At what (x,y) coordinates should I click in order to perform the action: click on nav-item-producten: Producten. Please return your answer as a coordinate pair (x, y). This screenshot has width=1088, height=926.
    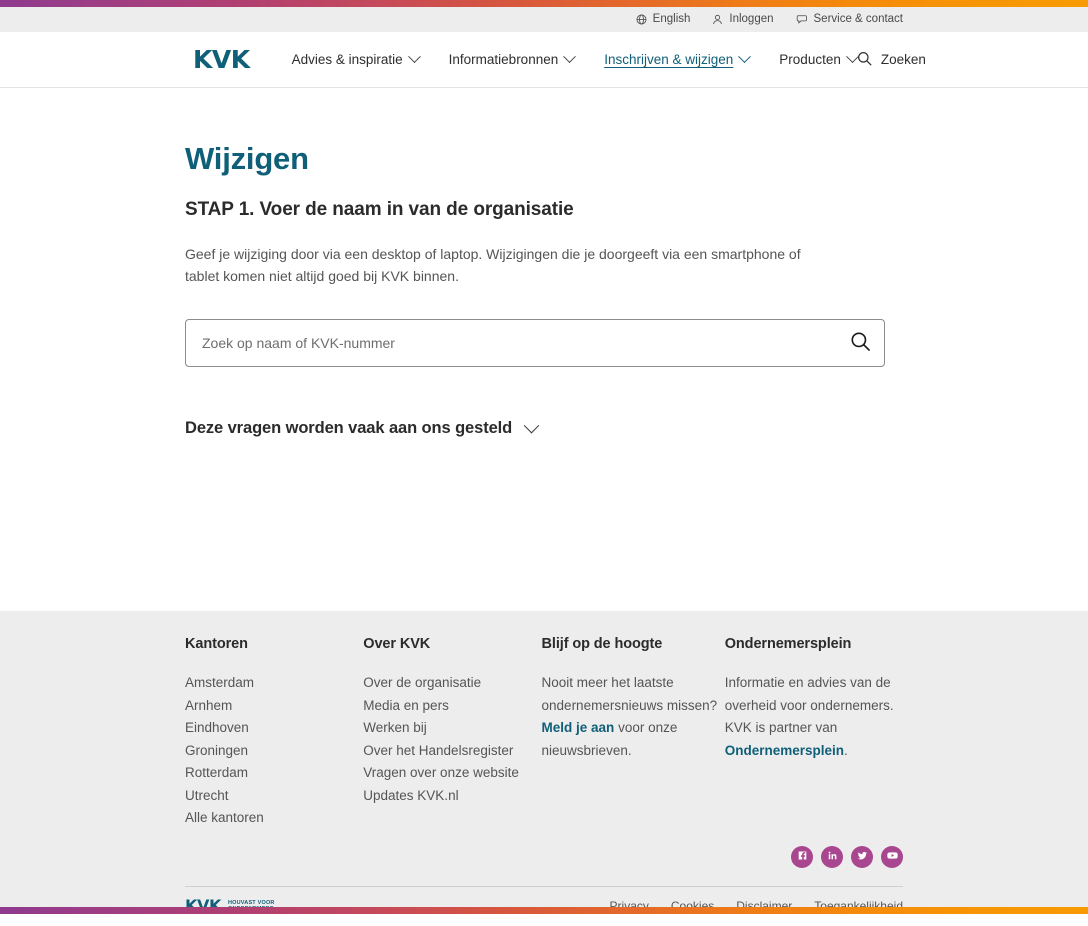
    Looking at the image, I should click on (819, 58).